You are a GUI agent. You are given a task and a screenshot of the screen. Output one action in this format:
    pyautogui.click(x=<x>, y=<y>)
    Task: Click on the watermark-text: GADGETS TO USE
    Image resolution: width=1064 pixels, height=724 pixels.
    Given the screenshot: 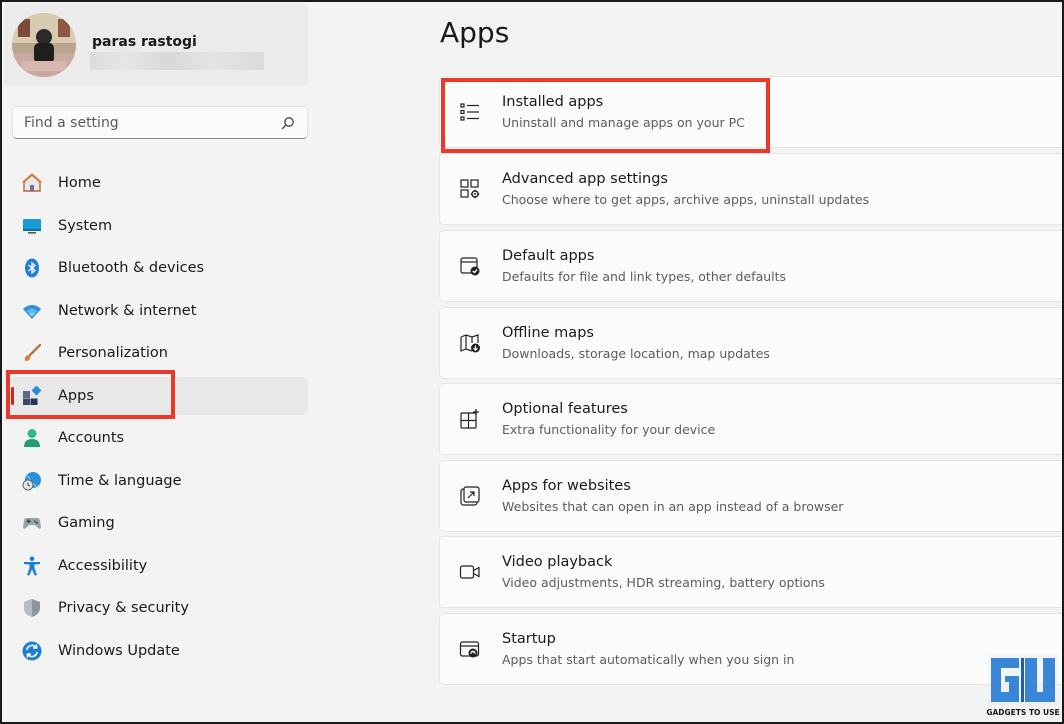 What is the action you would take?
    pyautogui.click(x=1023, y=712)
    